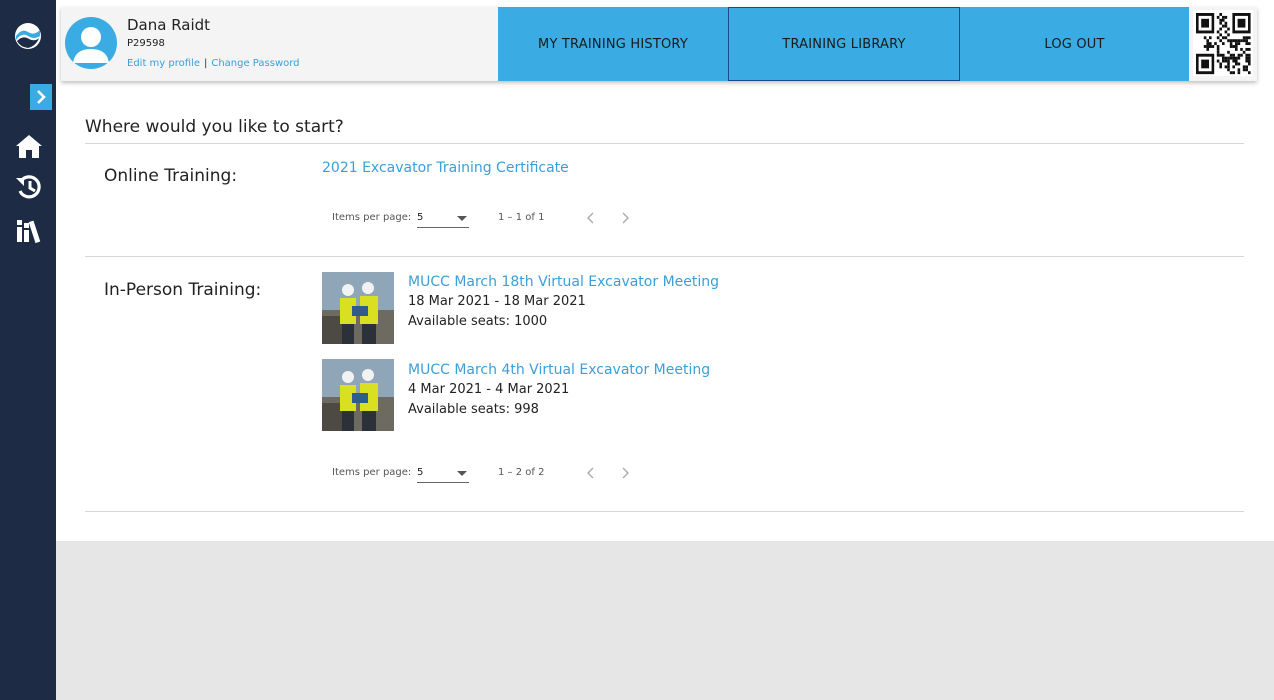 This screenshot has width=1274, height=700. I want to click on in-person-training-label: In-Person Training:, so click(183, 290).